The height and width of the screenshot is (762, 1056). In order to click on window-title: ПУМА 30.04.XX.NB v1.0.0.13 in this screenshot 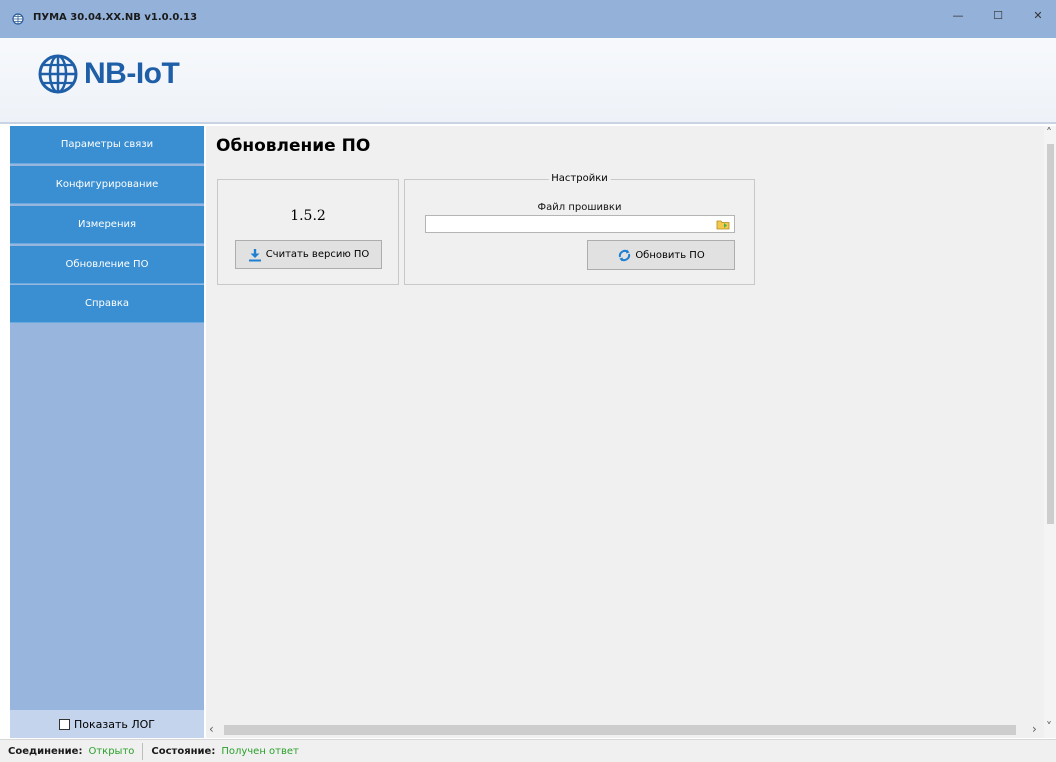, I will do `click(115, 17)`.